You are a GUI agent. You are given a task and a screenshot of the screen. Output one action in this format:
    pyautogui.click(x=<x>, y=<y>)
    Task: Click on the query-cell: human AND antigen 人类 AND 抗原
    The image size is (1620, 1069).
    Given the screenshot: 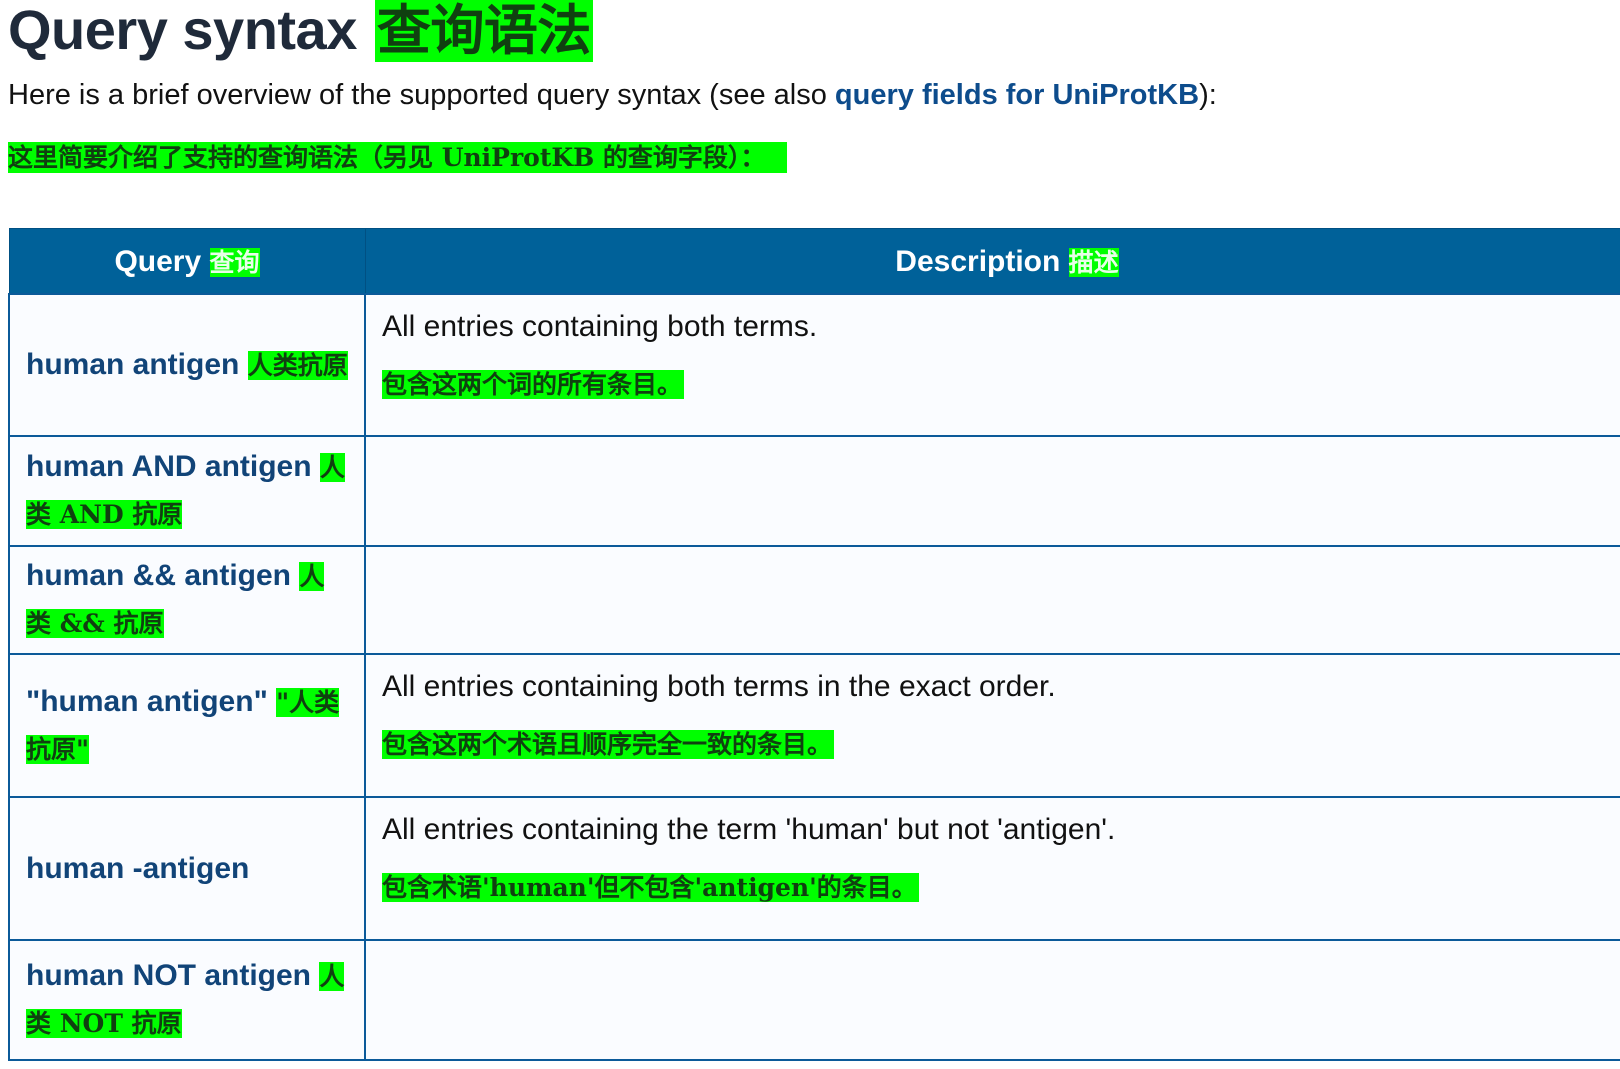 What is the action you would take?
    pyautogui.click(x=187, y=491)
    